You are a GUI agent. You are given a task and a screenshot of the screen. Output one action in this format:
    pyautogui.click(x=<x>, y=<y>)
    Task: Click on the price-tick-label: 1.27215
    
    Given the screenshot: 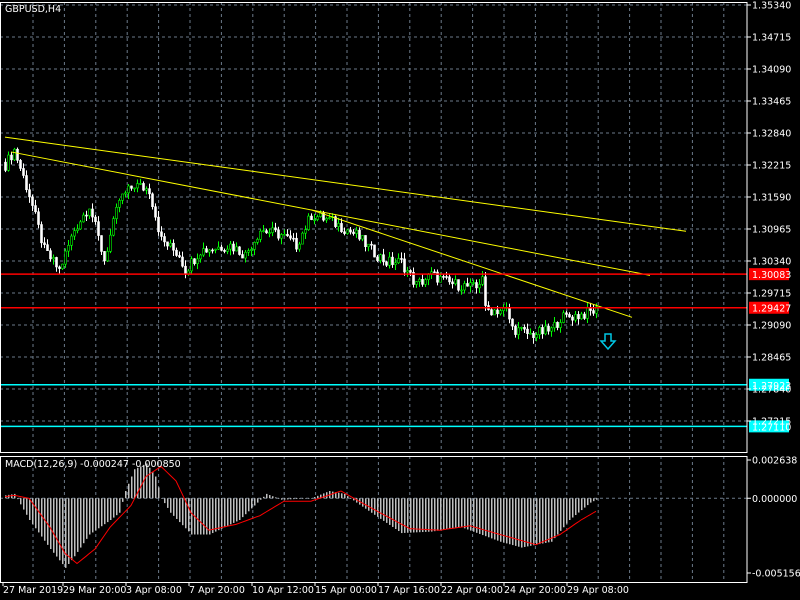 What is the action you would take?
    pyautogui.click(x=771, y=422)
    